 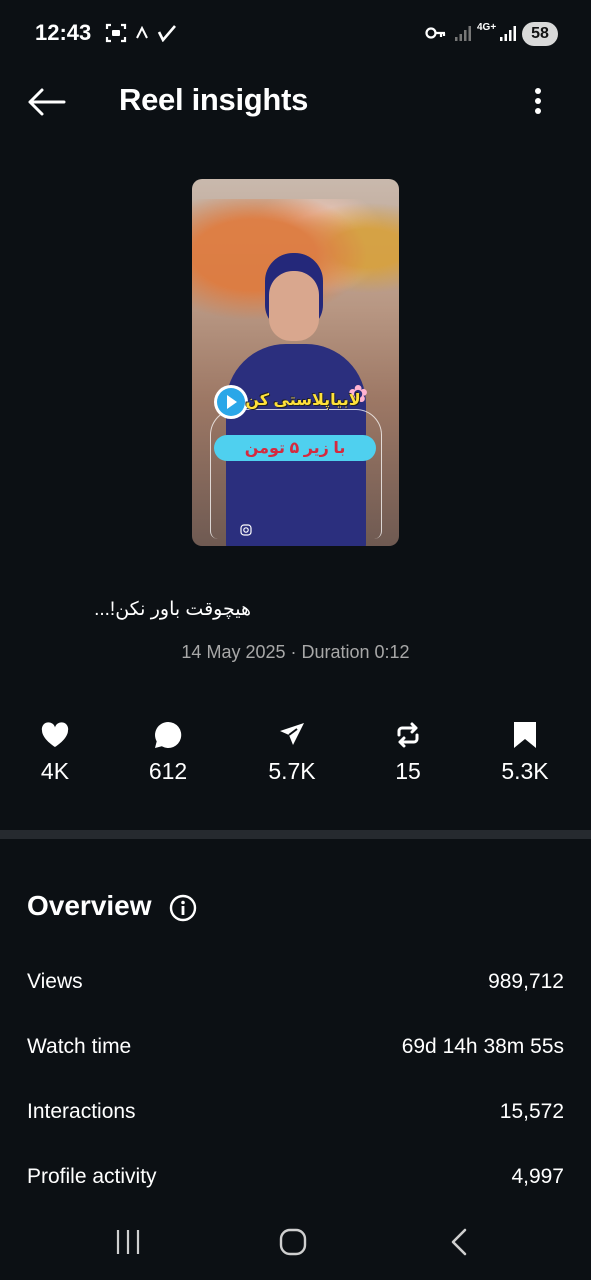 What do you see at coordinates (487, 27) in the screenshot?
I see `network-type: 4G+` at bounding box center [487, 27].